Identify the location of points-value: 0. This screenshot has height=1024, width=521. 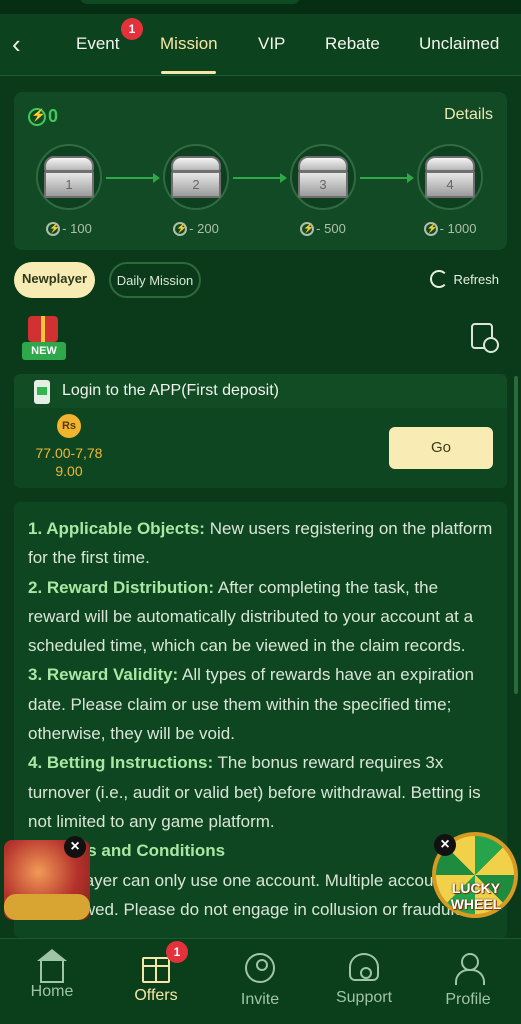
(53, 116).